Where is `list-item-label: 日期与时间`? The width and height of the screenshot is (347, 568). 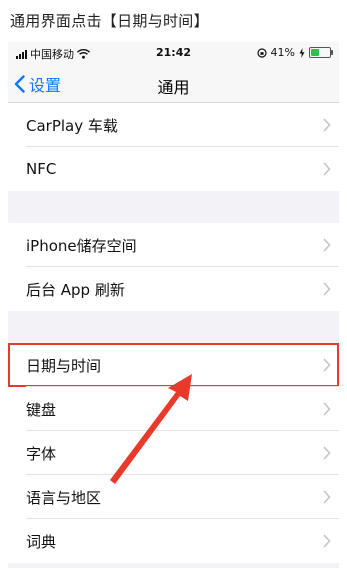 list-item-label: 日期与时间 is located at coordinates (64, 365).